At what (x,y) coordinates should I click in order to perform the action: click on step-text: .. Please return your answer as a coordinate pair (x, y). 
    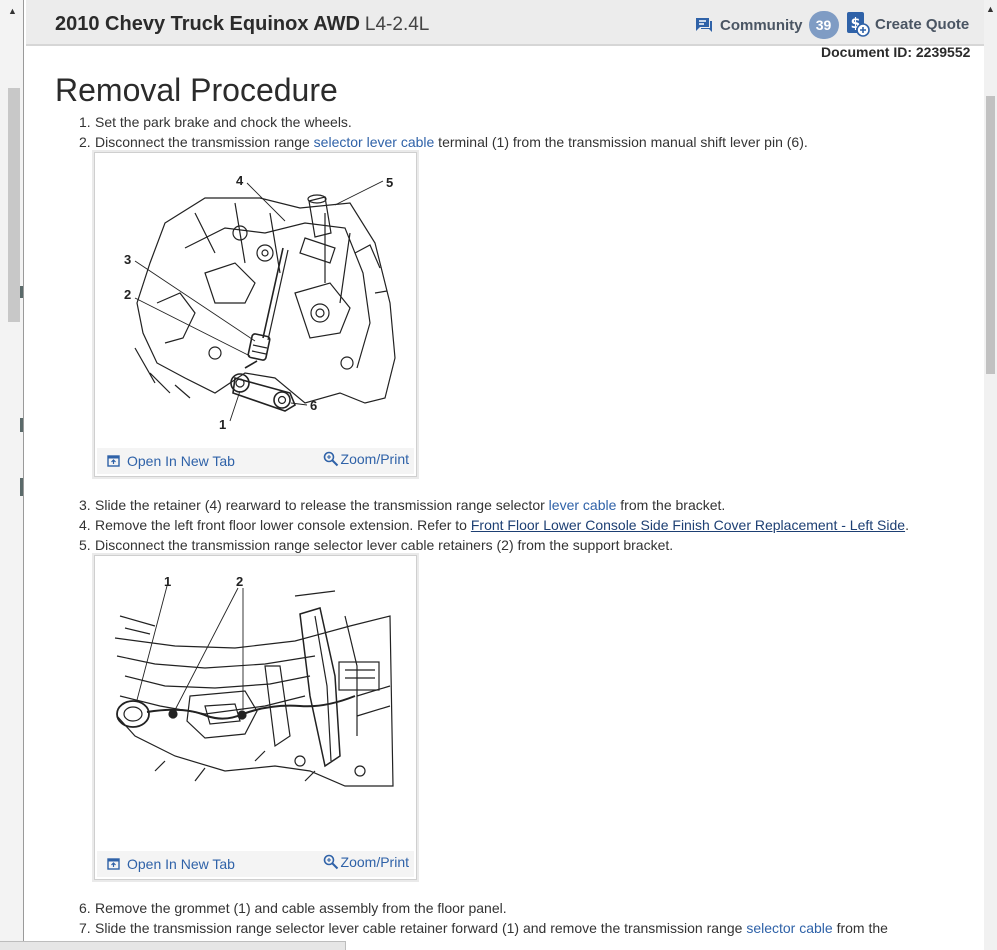
    Looking at the image, I should click on (907, 525).